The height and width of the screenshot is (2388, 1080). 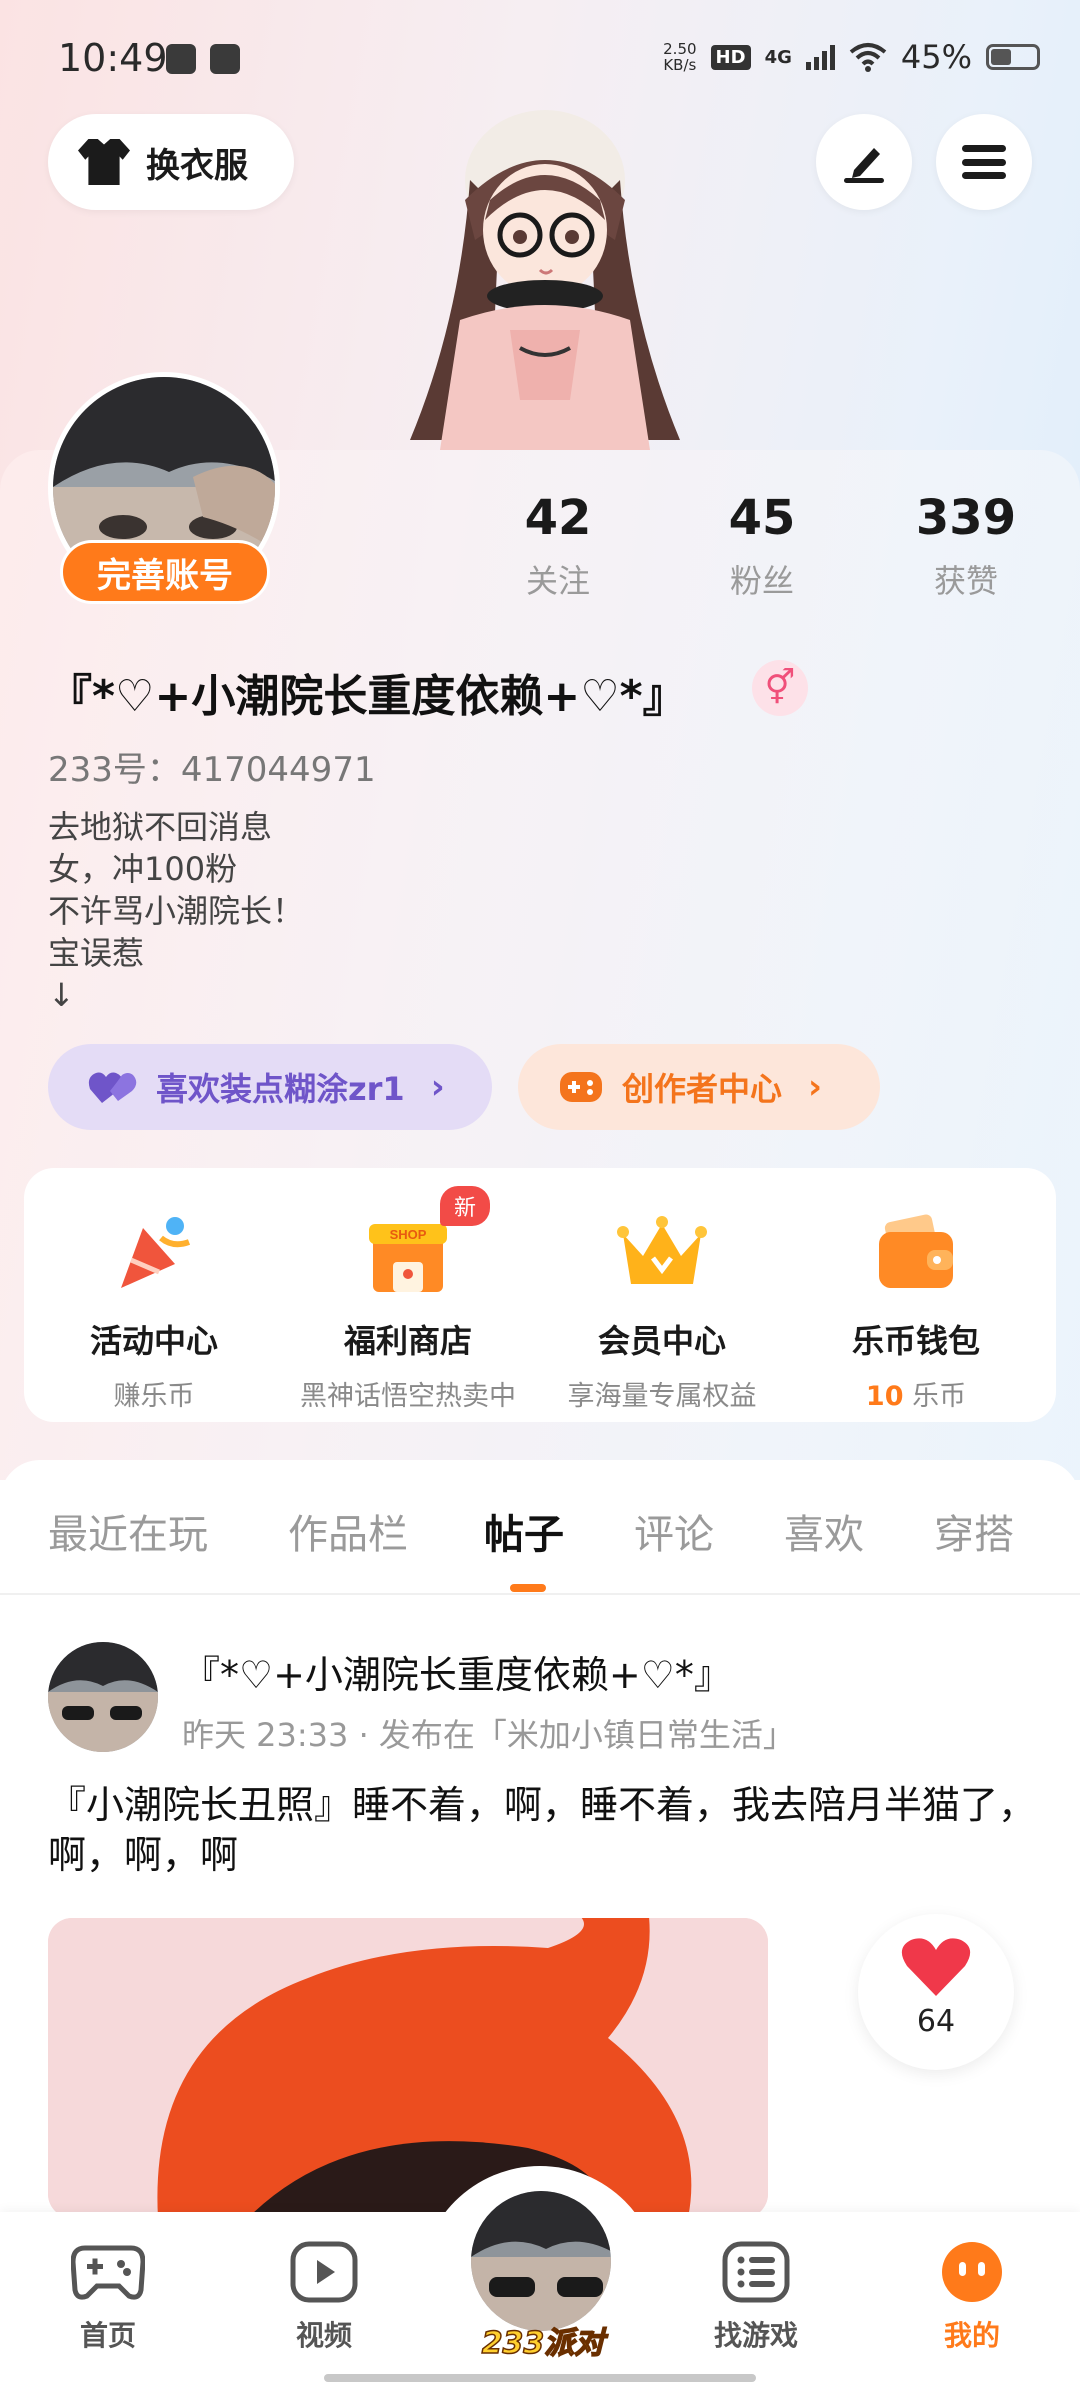 I want to click on net-speed: 2.50 KB/s, so click(x=679, y=57).